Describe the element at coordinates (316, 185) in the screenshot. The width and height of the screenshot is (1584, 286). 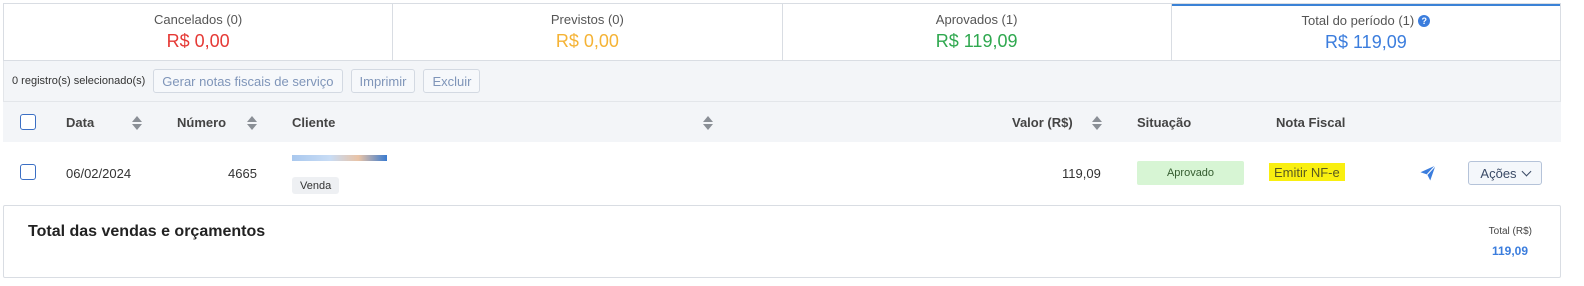
I see `venda-tag: Venda` at that location.